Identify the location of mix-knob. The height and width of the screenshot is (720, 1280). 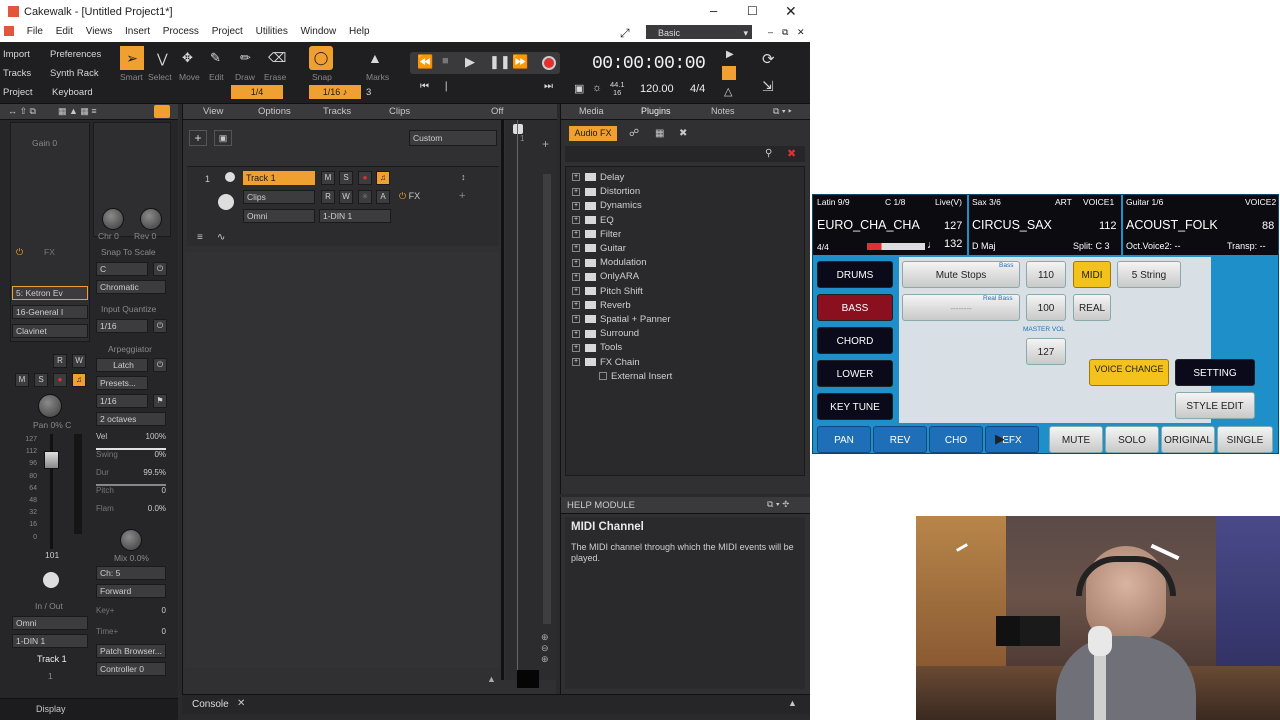
(131, 540).